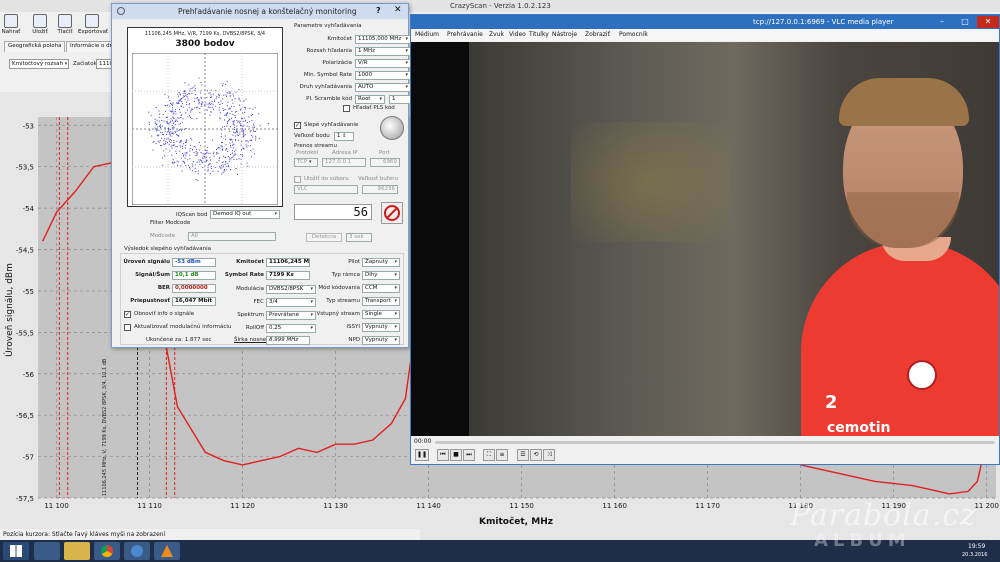 The width and height of the screenshot is (1000, 562). Describe the element at coordinates (291, 315) in the screenshot. I see `mid-field: Prevrátené ▾` at that location.